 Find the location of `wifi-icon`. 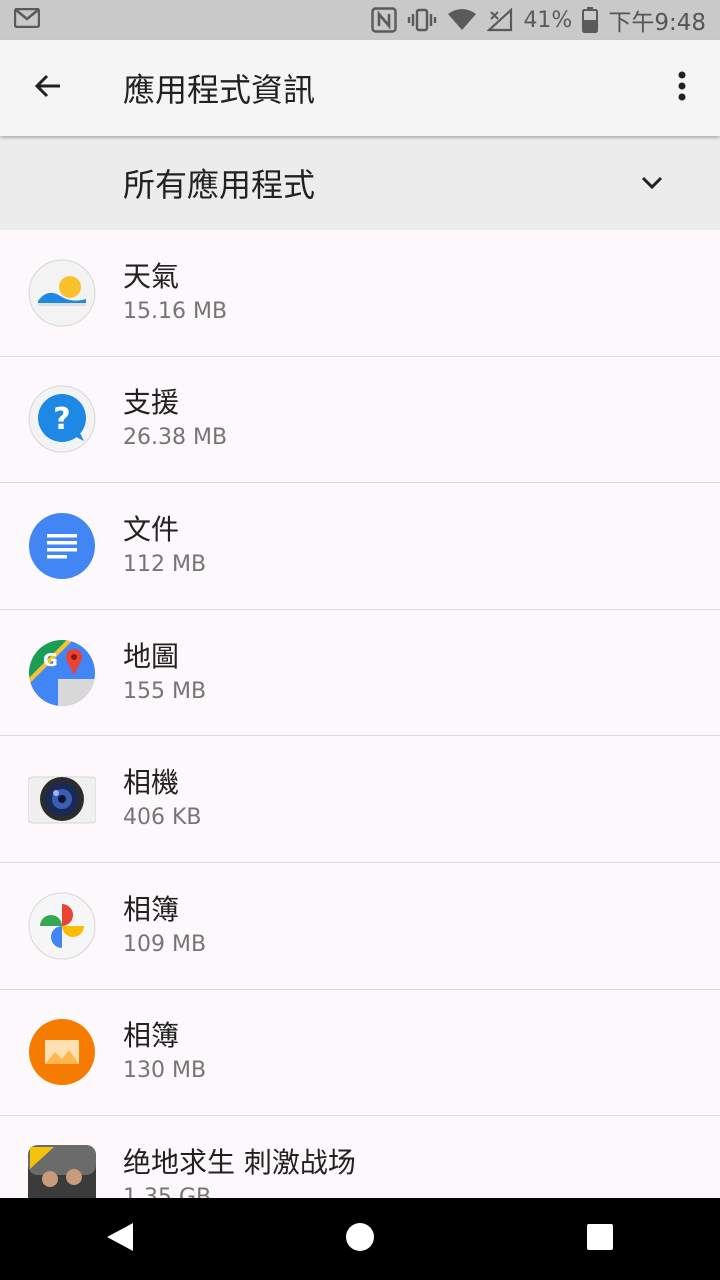

wifi-icon is located at coordinates (462, 20).